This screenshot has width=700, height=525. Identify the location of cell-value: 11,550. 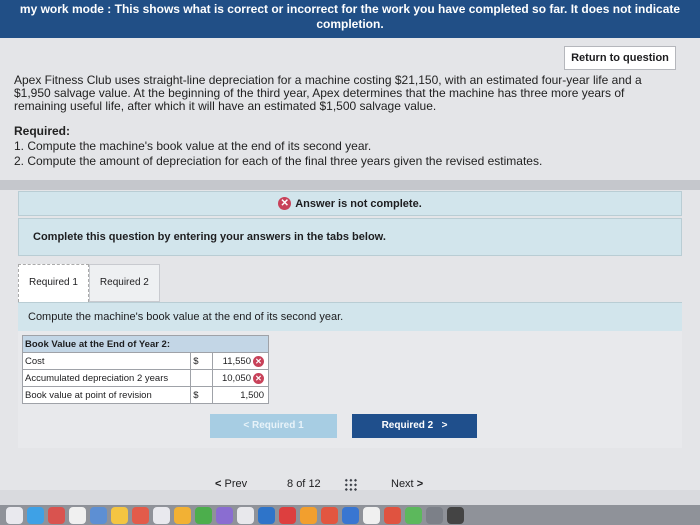
(236, 361).